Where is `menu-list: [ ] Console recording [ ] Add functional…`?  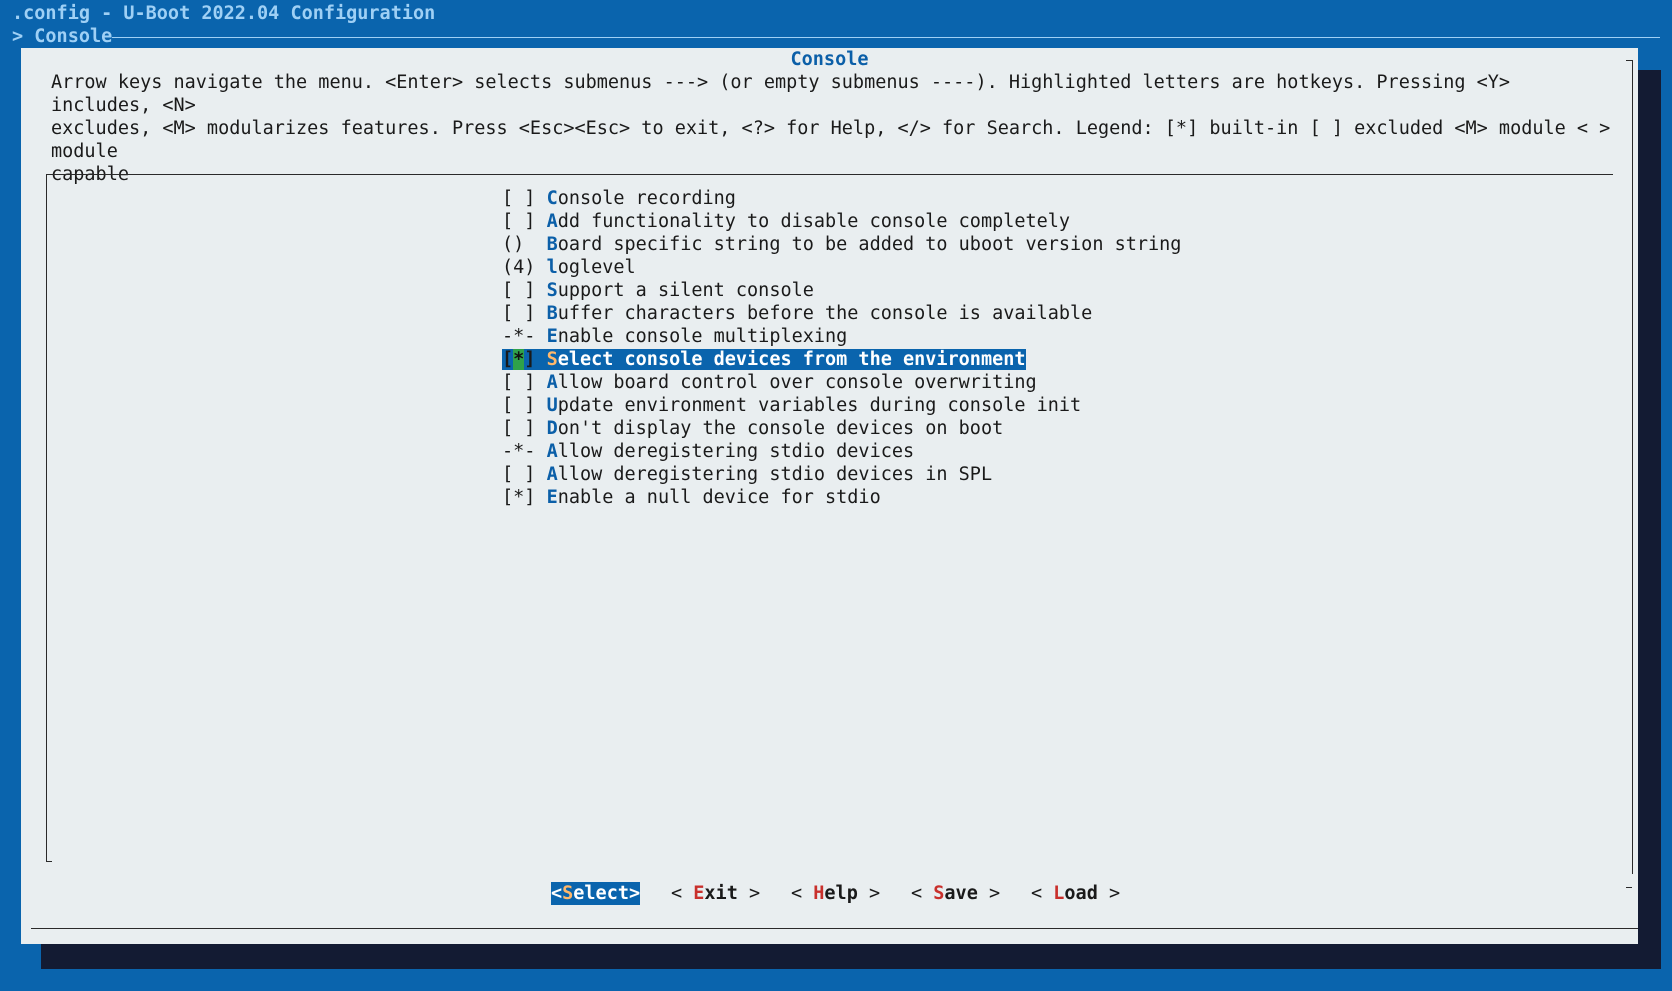
menu-list: [ ] Console recording [ ] Add functional… is located at coordinates (841, 348).